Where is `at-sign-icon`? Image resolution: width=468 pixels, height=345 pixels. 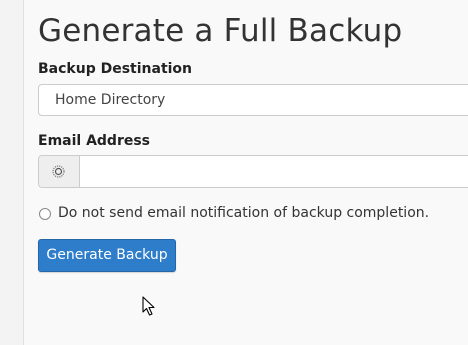 at-sign-icon is located at coordinates (58, 171).